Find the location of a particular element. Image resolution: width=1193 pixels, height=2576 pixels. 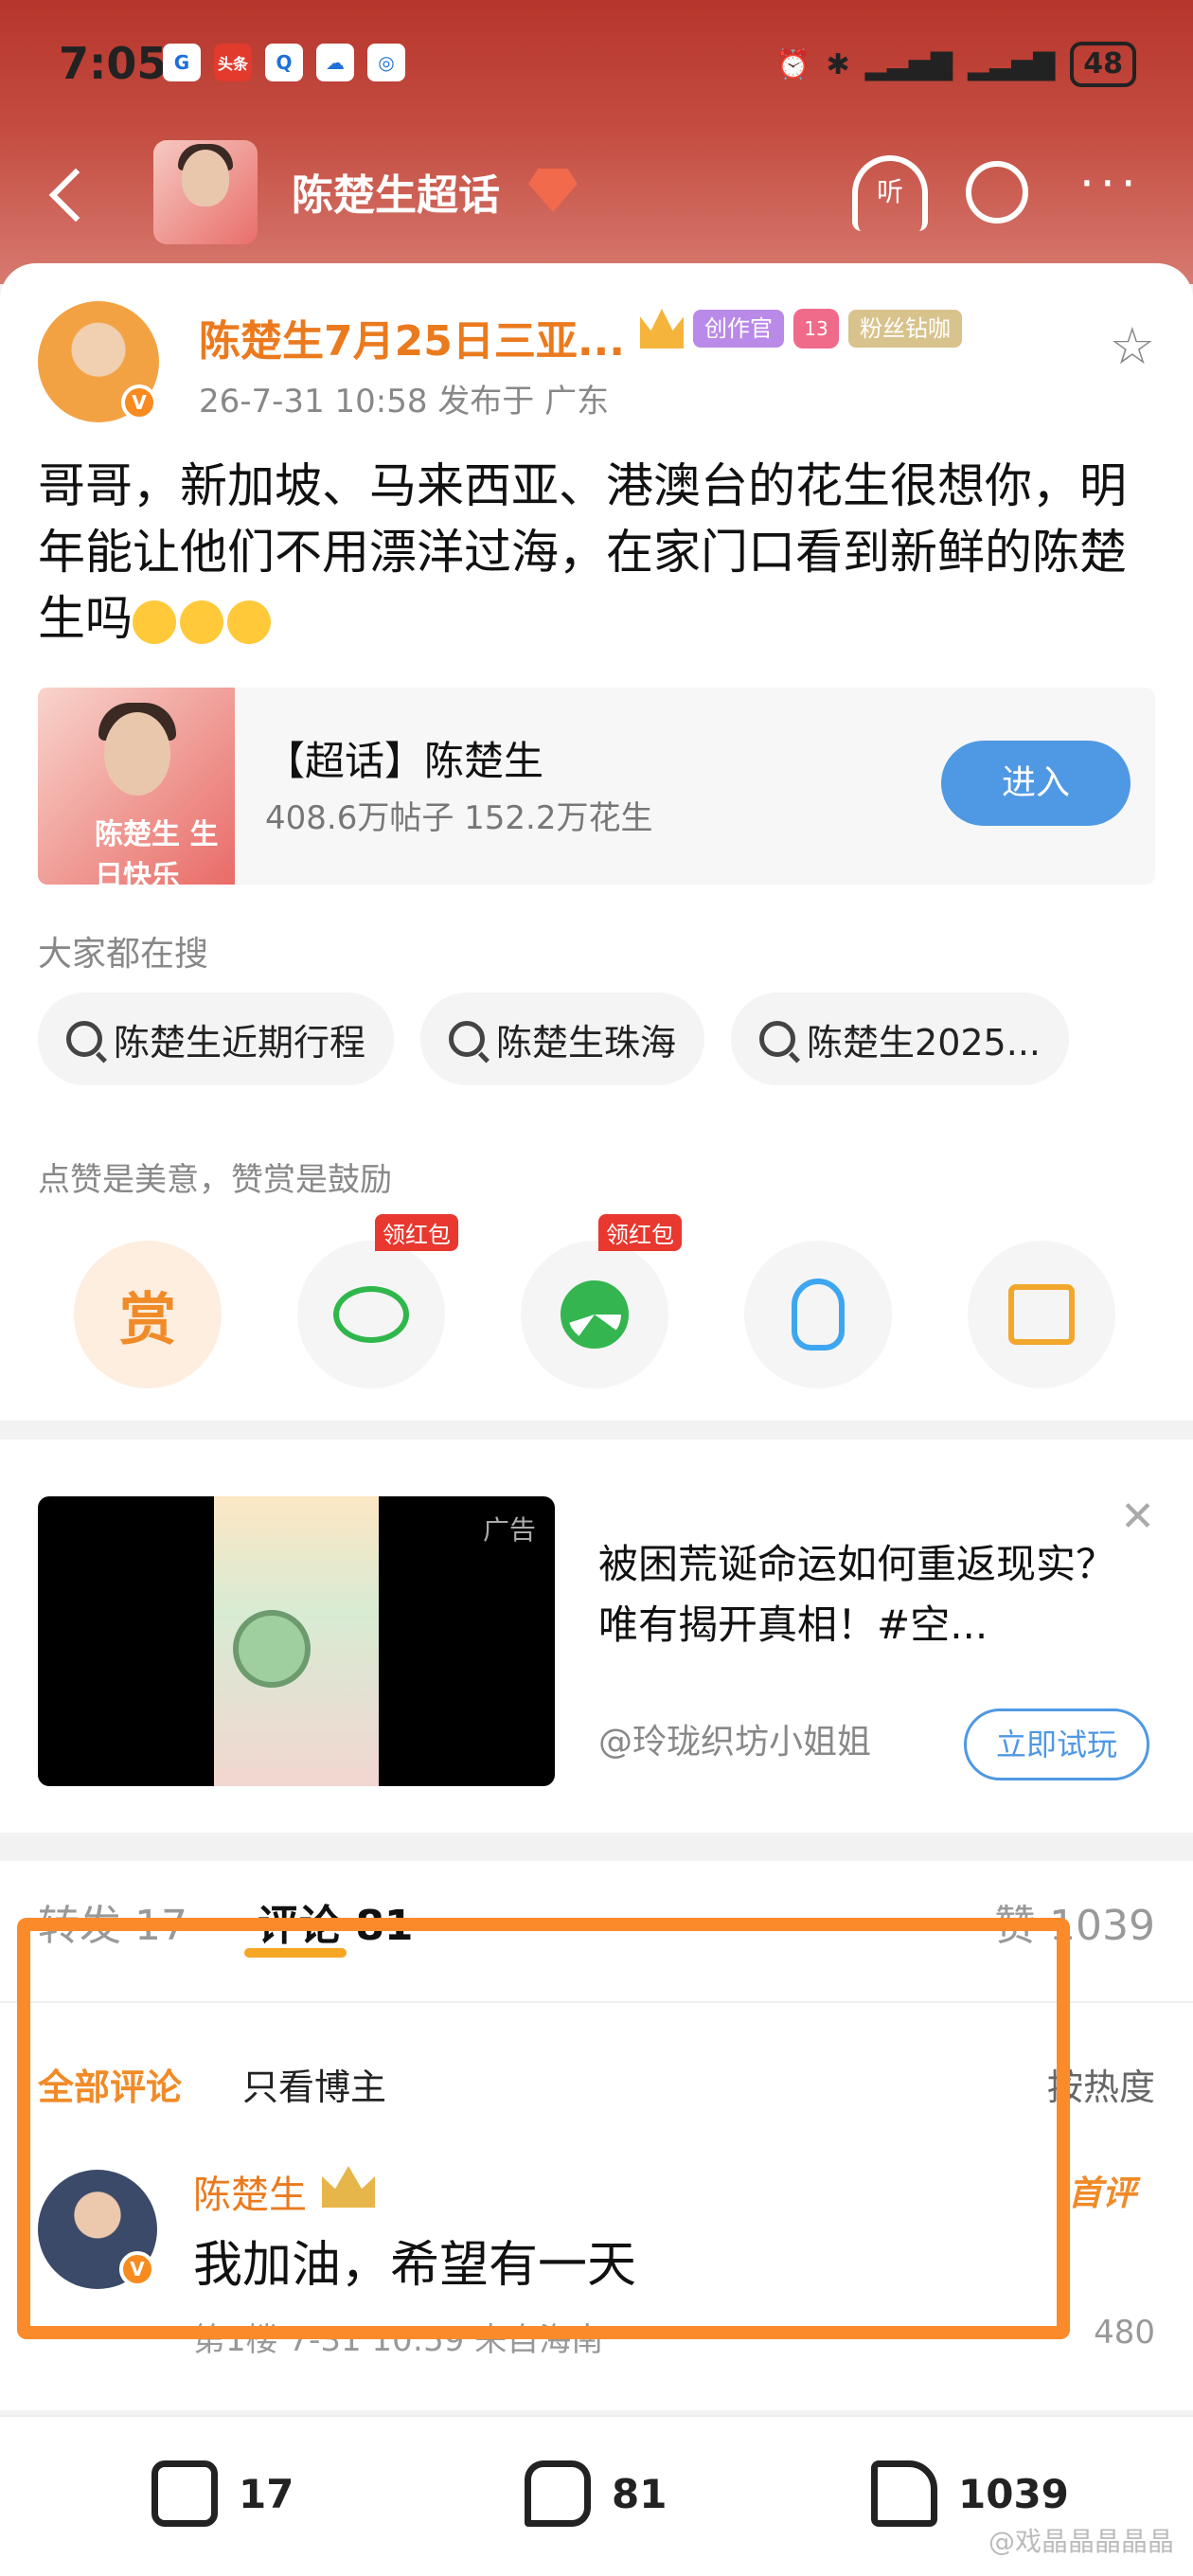

topic-level-gem-icon is located at coordinates (553, 190).